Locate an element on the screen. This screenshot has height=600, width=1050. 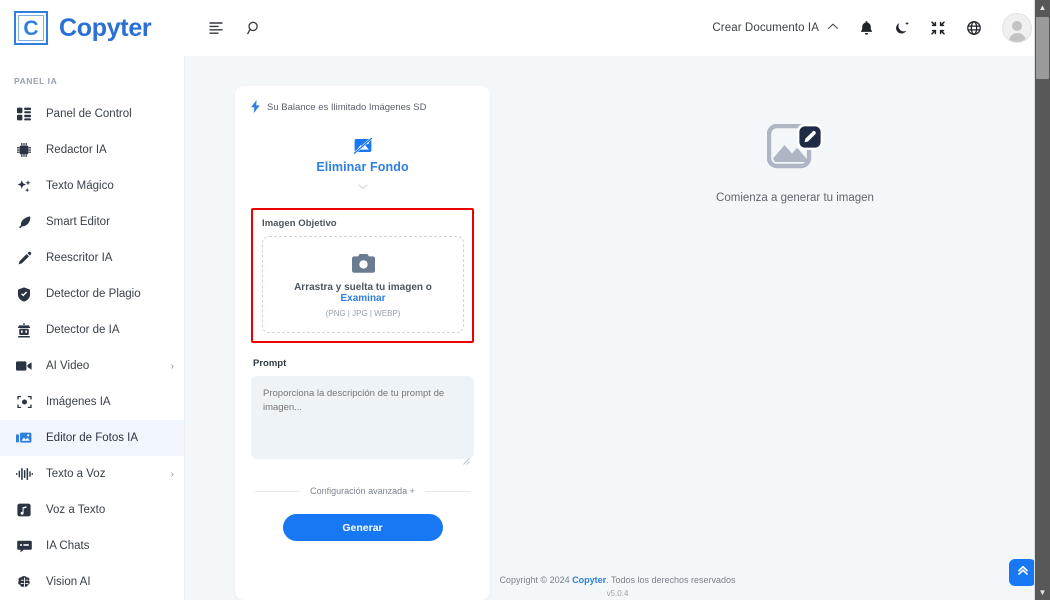
footer-brand: Copyter is located at coordinates (589, 580).